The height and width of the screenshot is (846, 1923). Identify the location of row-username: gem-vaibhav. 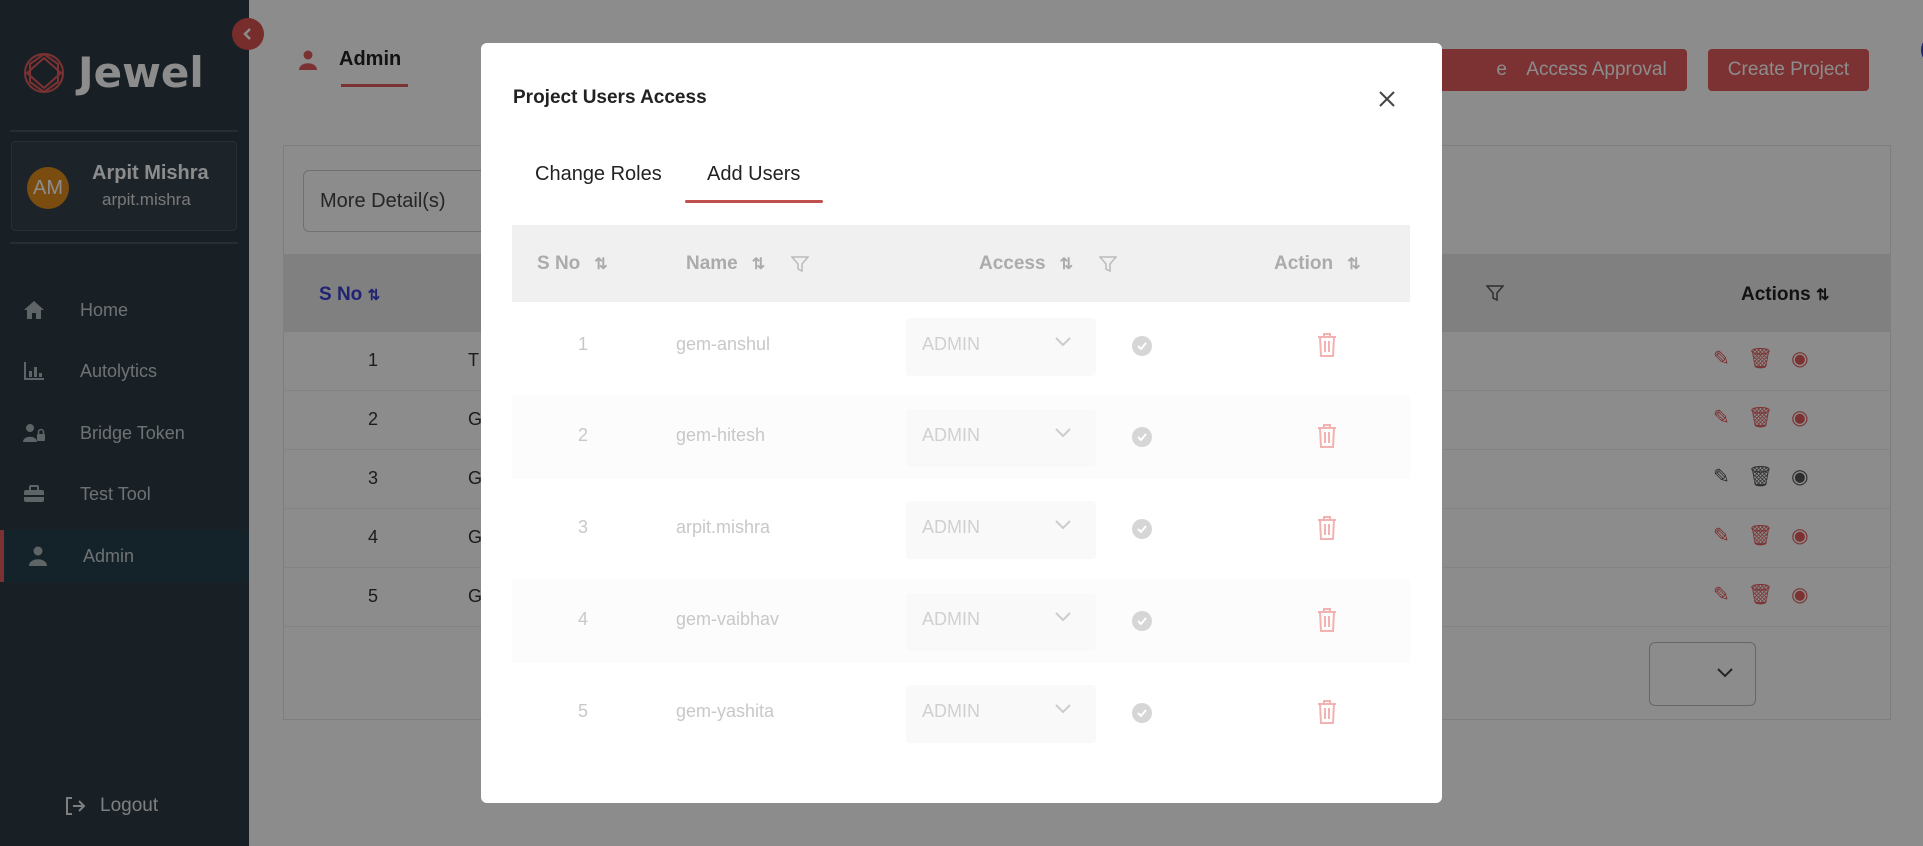
(728, 619).